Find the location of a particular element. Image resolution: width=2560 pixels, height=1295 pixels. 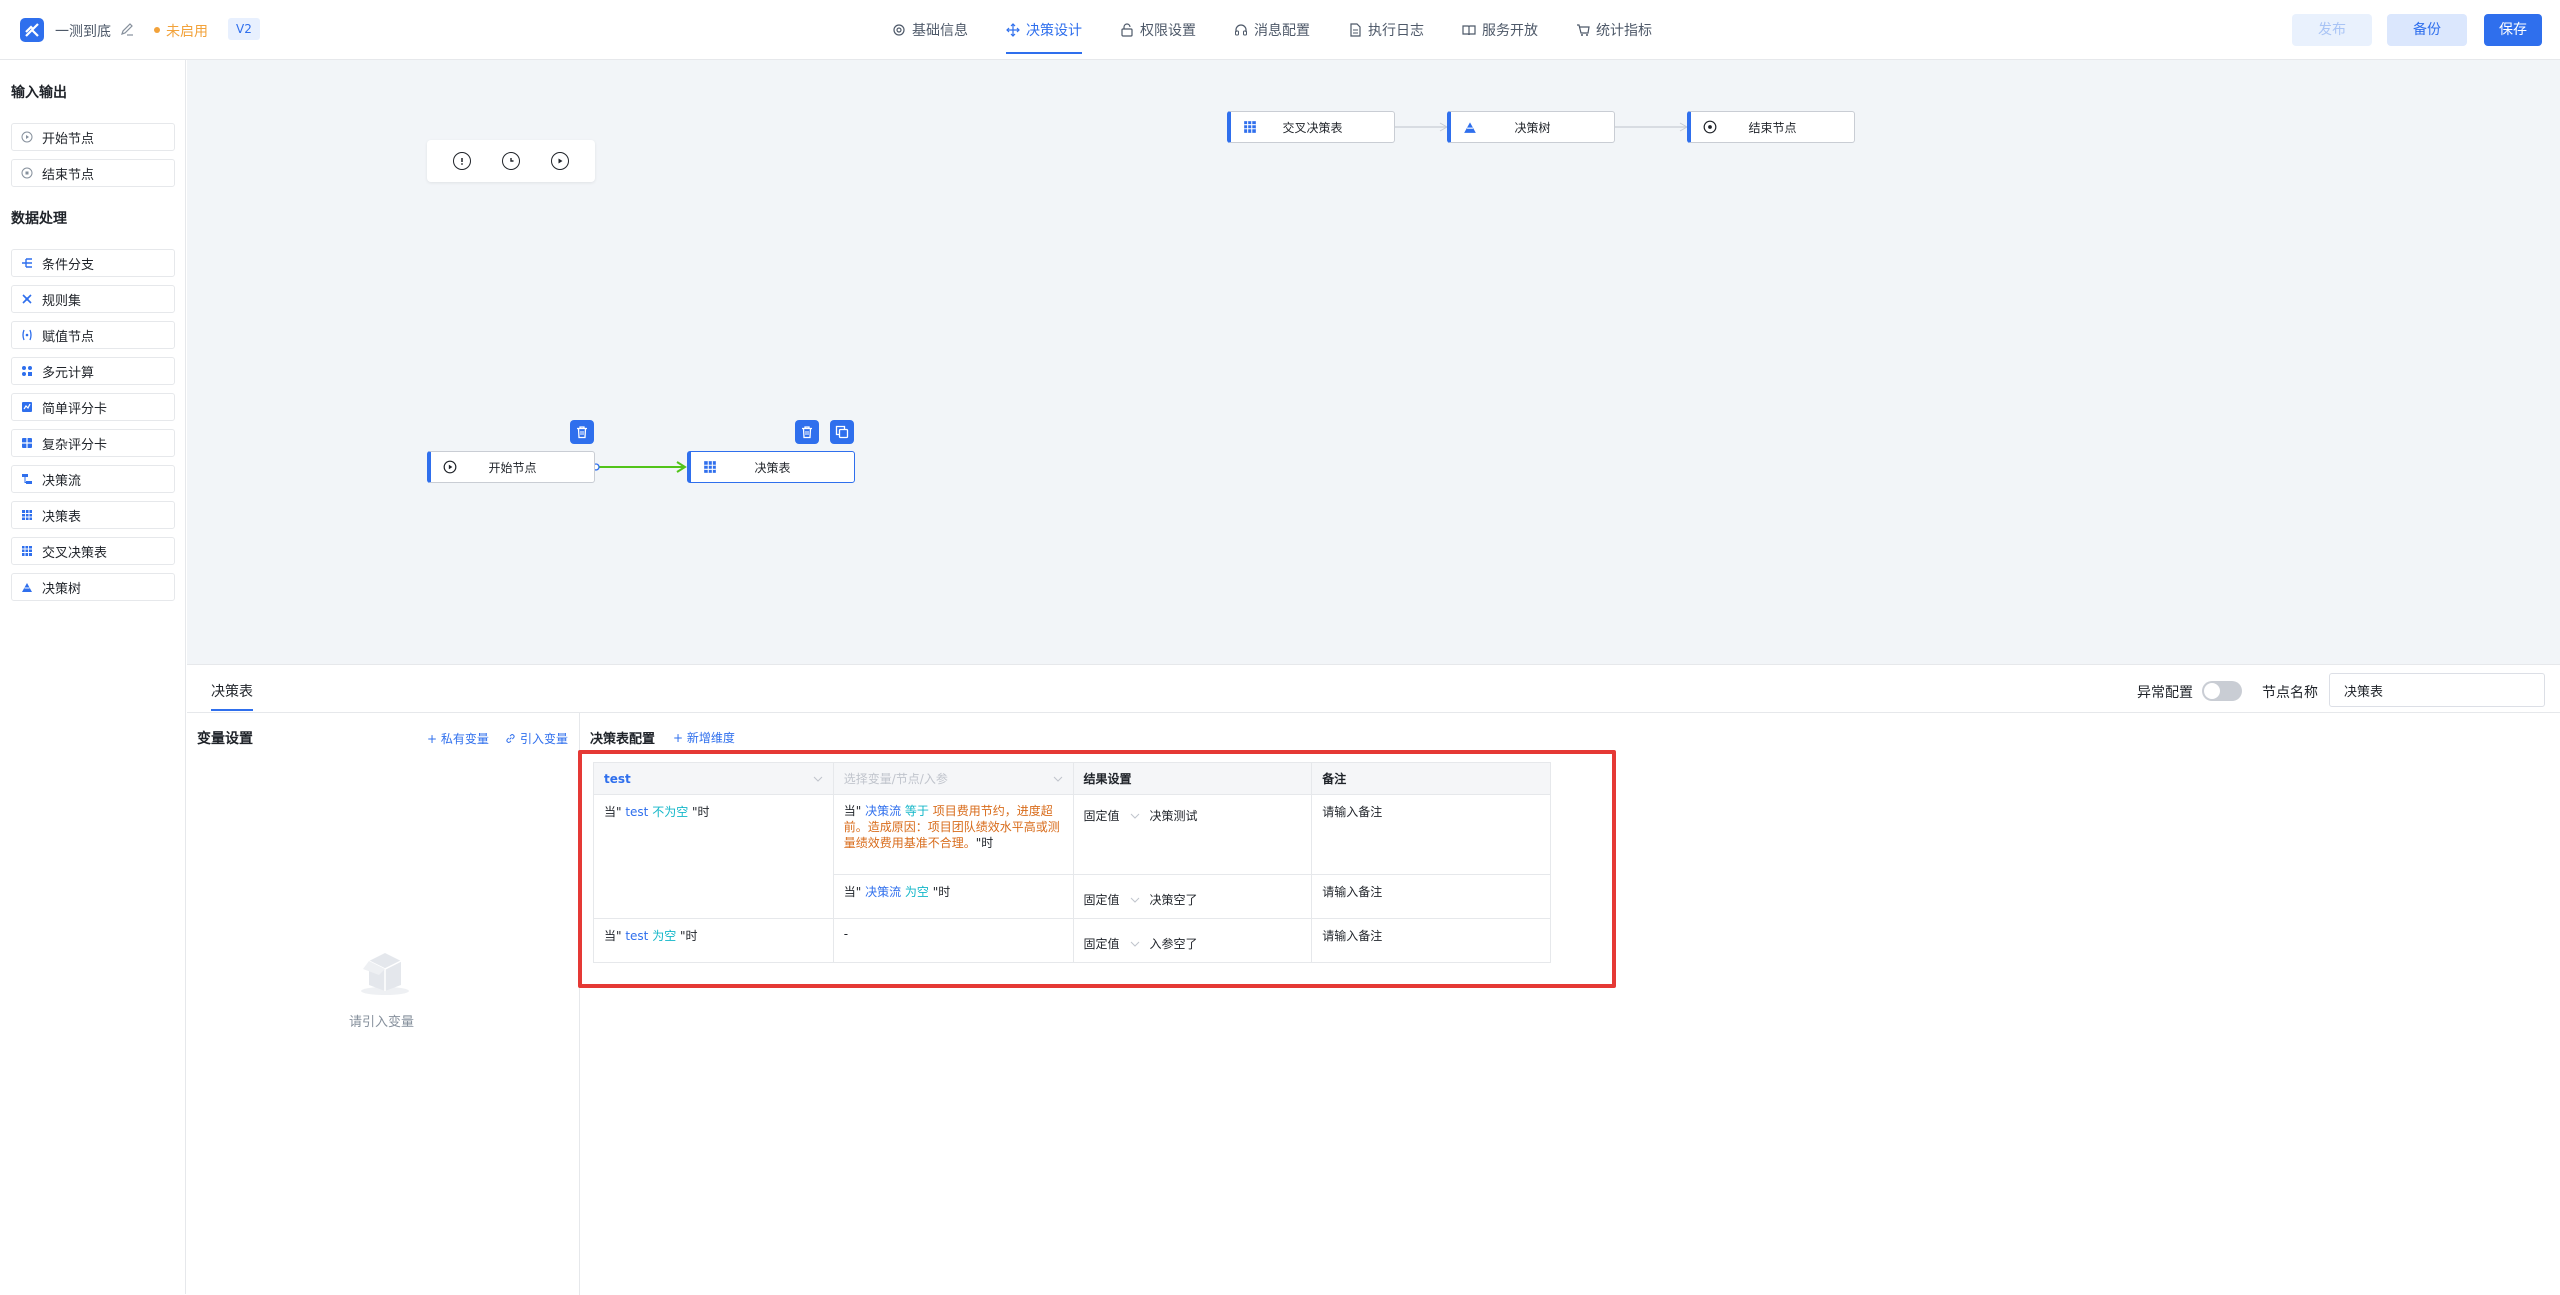

palette-item-label: 决策流 is located at coordinates (62, 481).